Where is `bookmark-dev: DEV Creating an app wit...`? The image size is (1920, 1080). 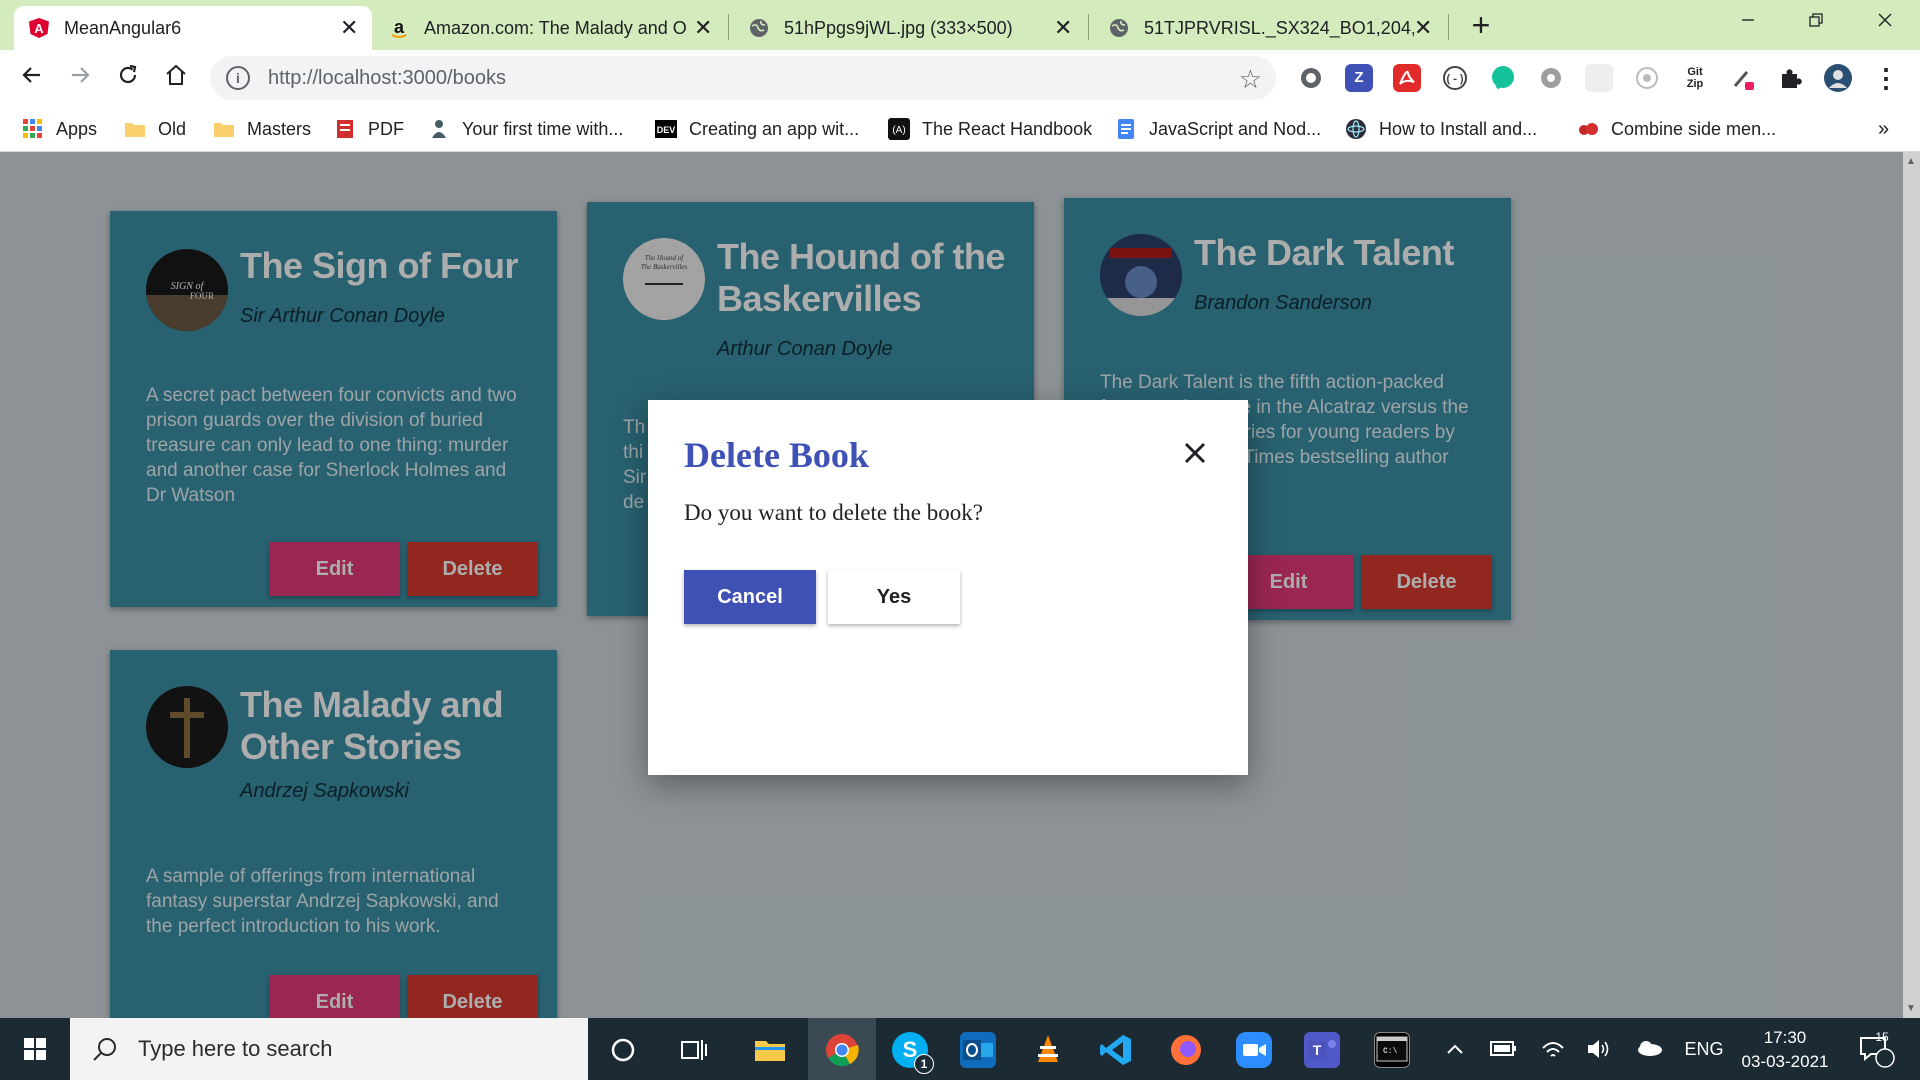
bookmark-dev: DEV Creating an app wit... is located at coordinates (757, 129).